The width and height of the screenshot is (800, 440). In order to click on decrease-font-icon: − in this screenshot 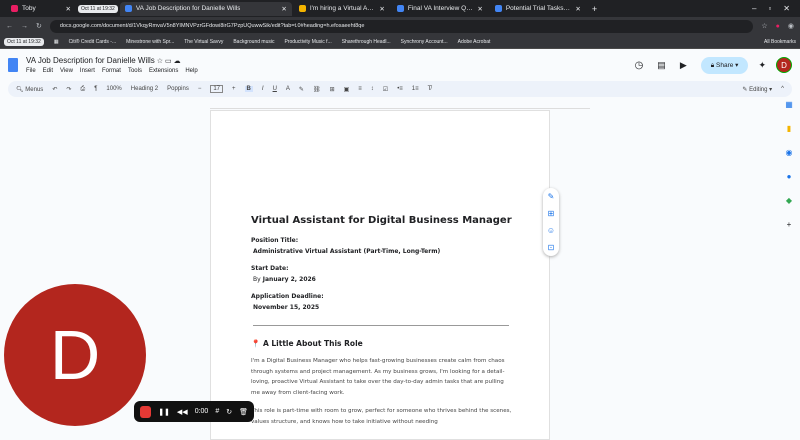, I will do `click(200, 89)`.